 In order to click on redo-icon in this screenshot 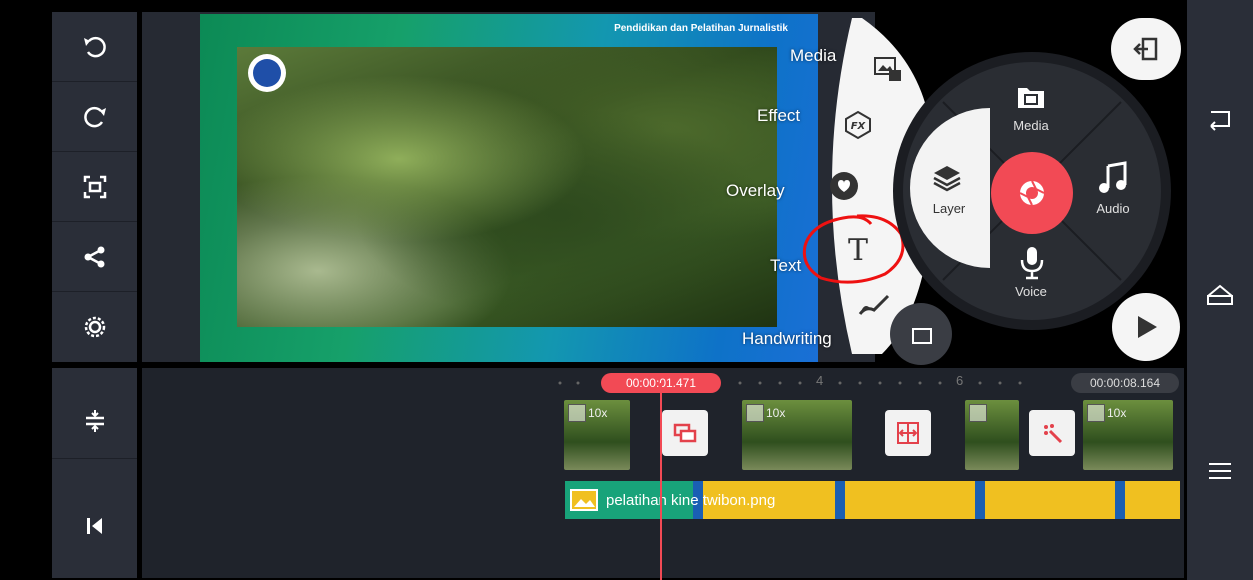, I will do `click(94, 116)`.